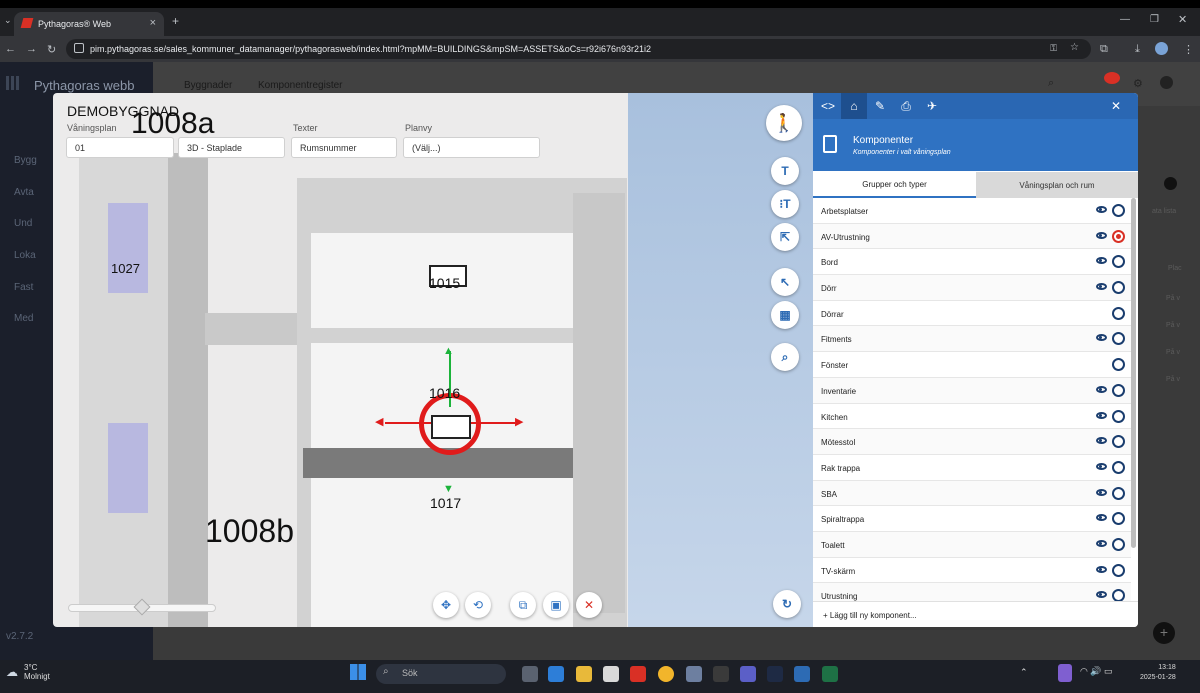 The image size is (1200, 693). What do you see at coordinates (12, 672) in the screenshot?
I see `weather-cloud-icon: ☁` at bounding box center [12, 672].